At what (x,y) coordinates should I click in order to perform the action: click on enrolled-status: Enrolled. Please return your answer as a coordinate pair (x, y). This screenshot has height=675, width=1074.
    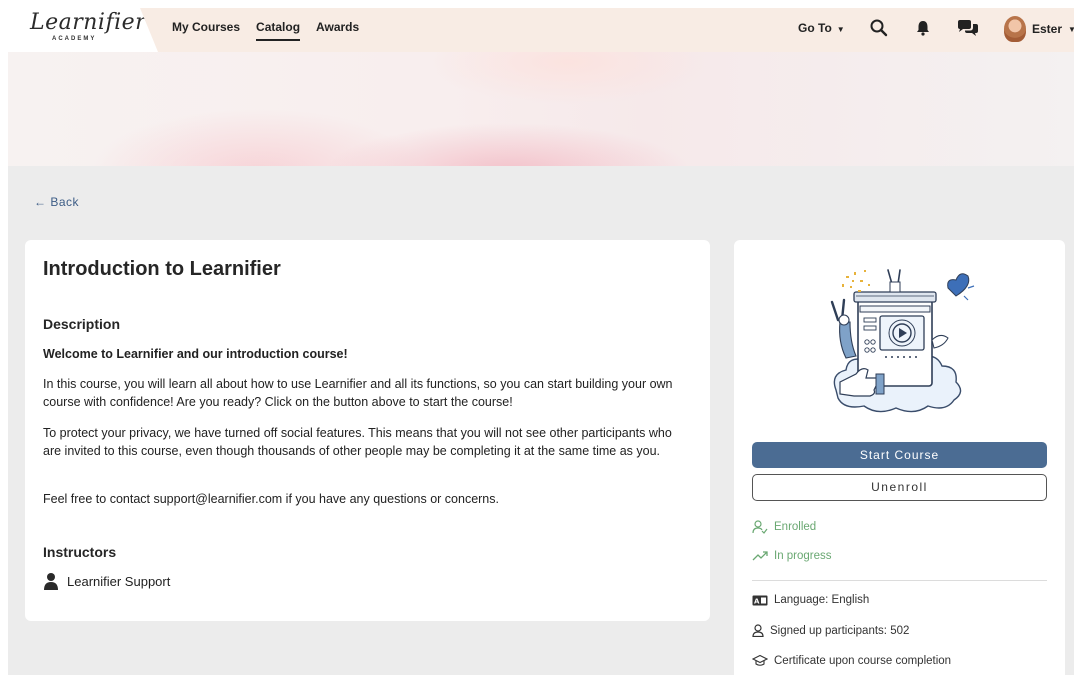
    Looking at the image, I should click on (784, 527).